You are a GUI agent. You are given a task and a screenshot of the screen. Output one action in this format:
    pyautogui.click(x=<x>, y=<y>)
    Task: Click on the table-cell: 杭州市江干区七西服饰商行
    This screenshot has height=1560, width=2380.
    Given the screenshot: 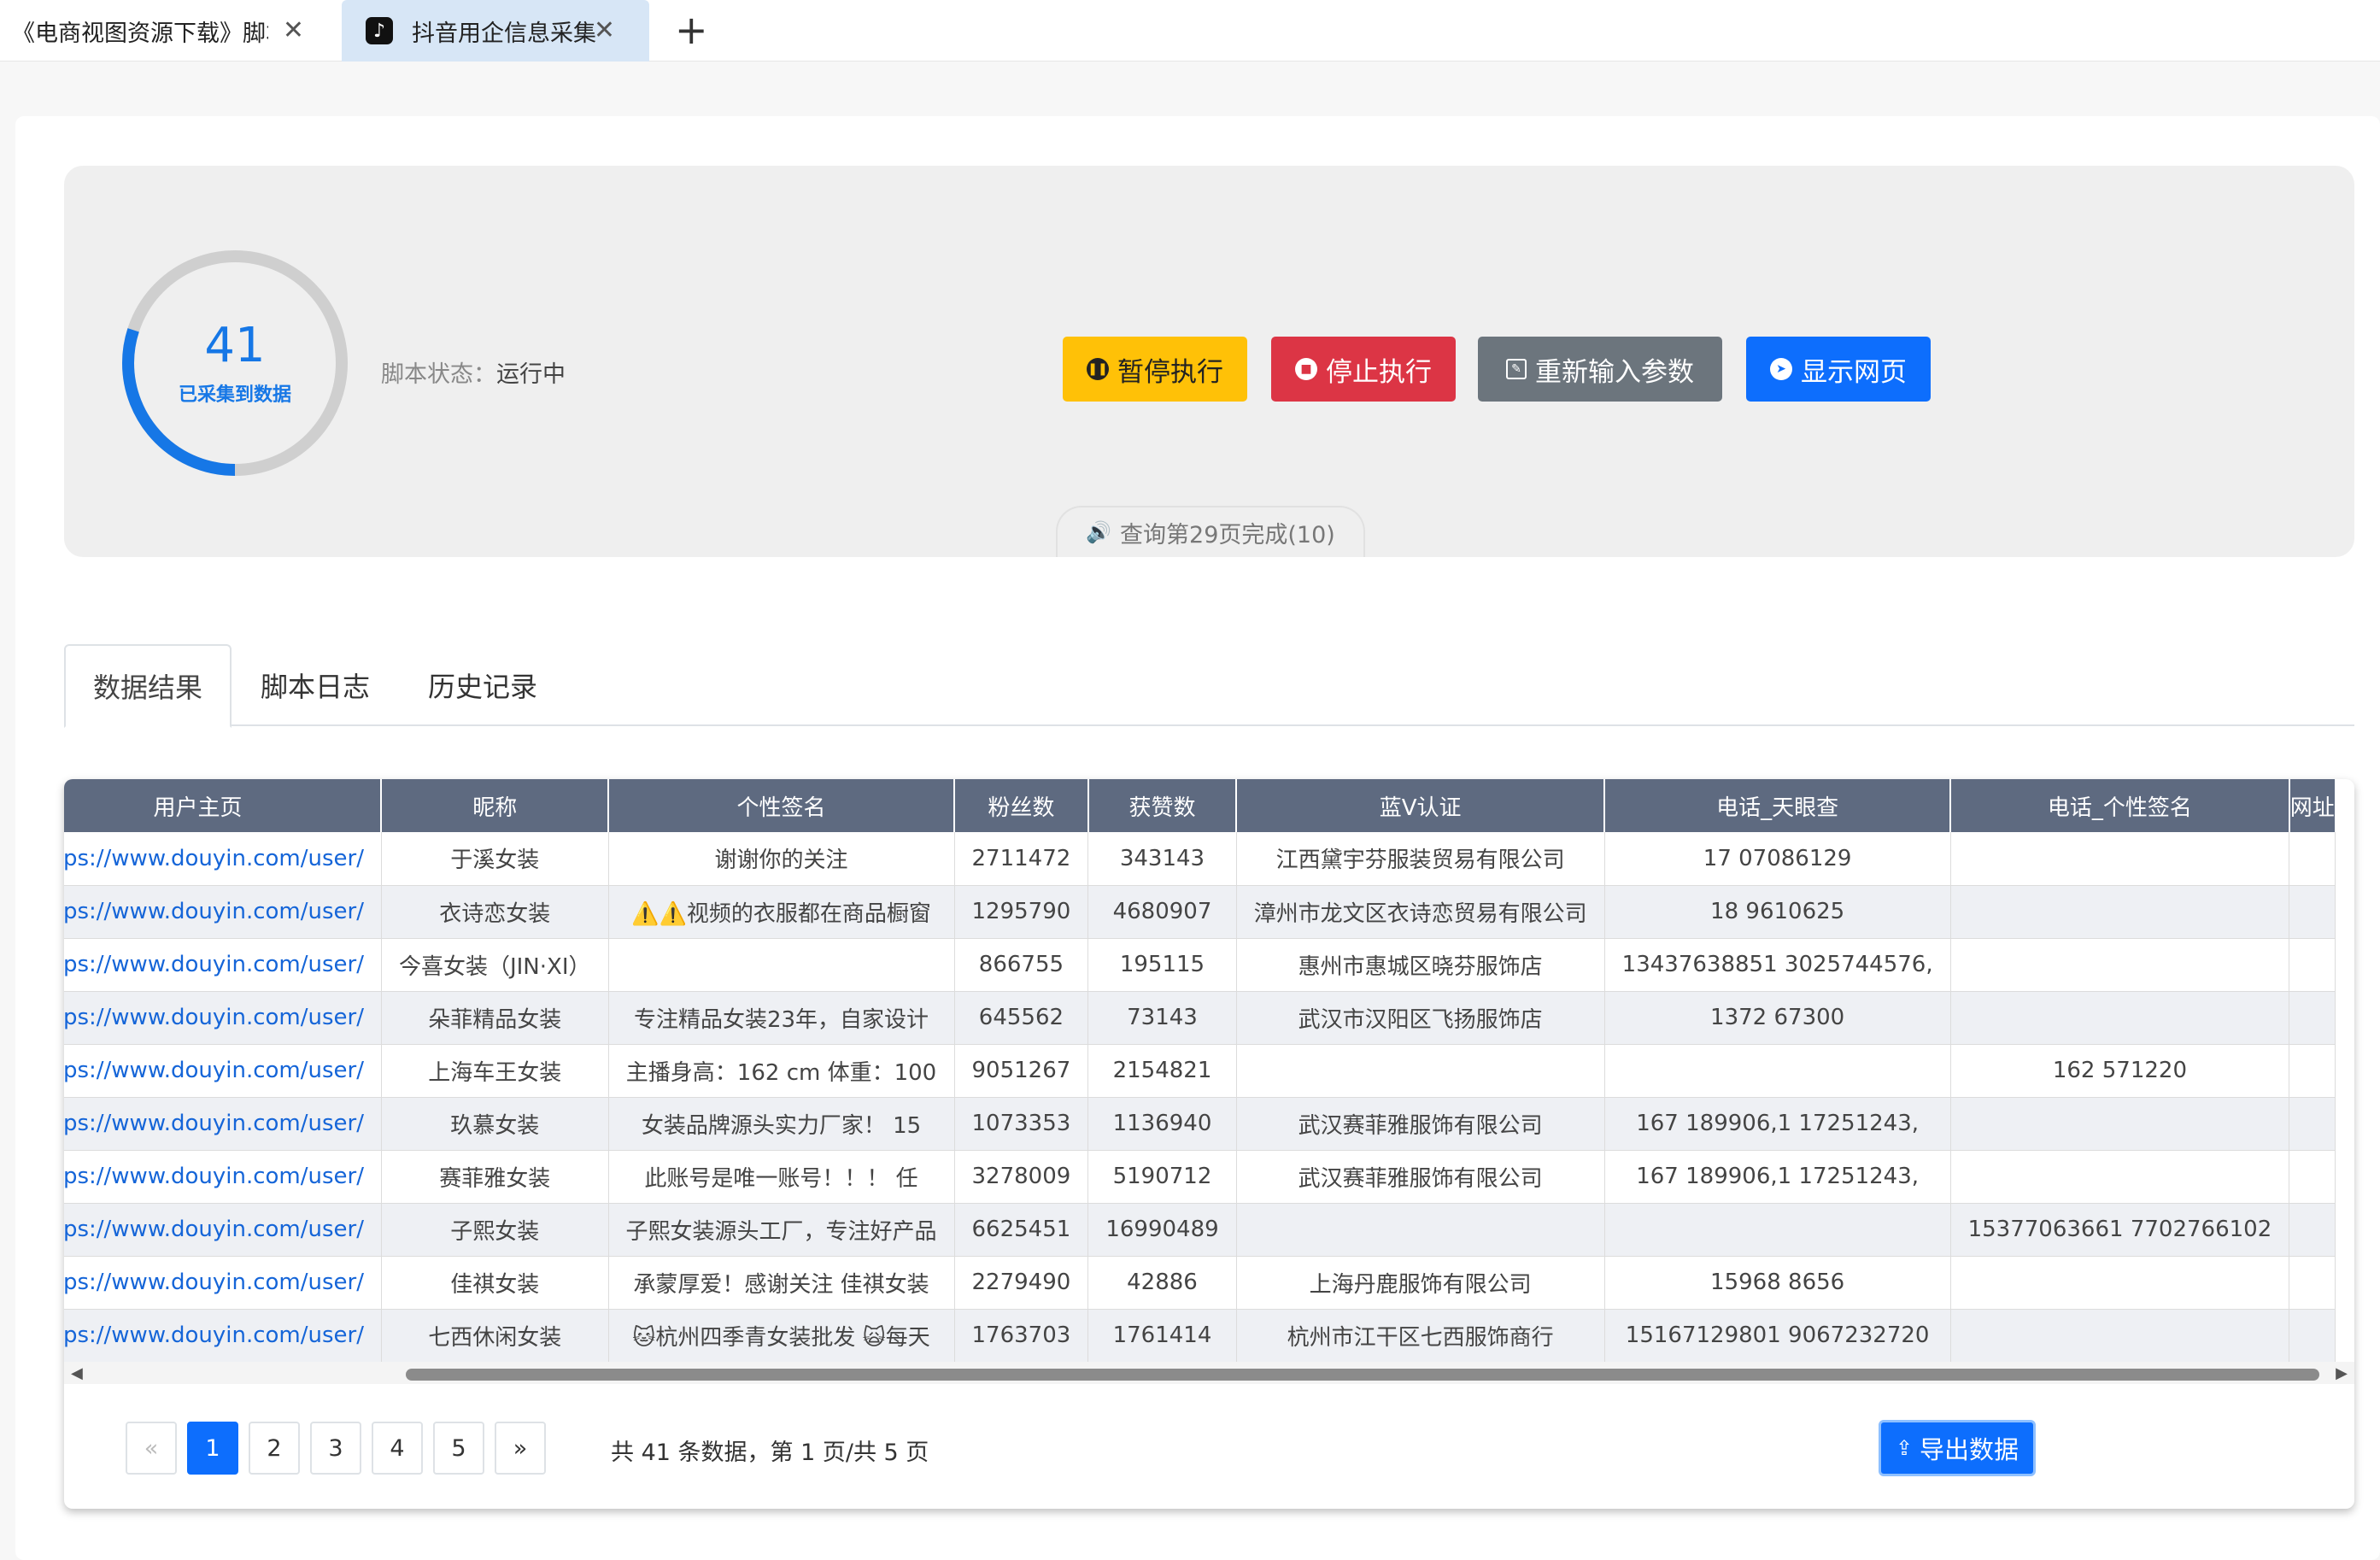 What is the action you would take?
    pyautogui.click(x=1421, y=1336)
    